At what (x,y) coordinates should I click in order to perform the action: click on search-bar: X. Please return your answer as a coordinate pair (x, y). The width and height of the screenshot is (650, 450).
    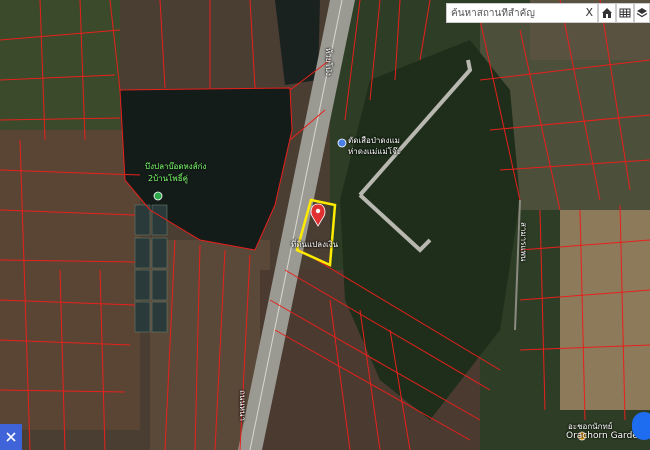
    Looking at the image, I should click on (522, 13).